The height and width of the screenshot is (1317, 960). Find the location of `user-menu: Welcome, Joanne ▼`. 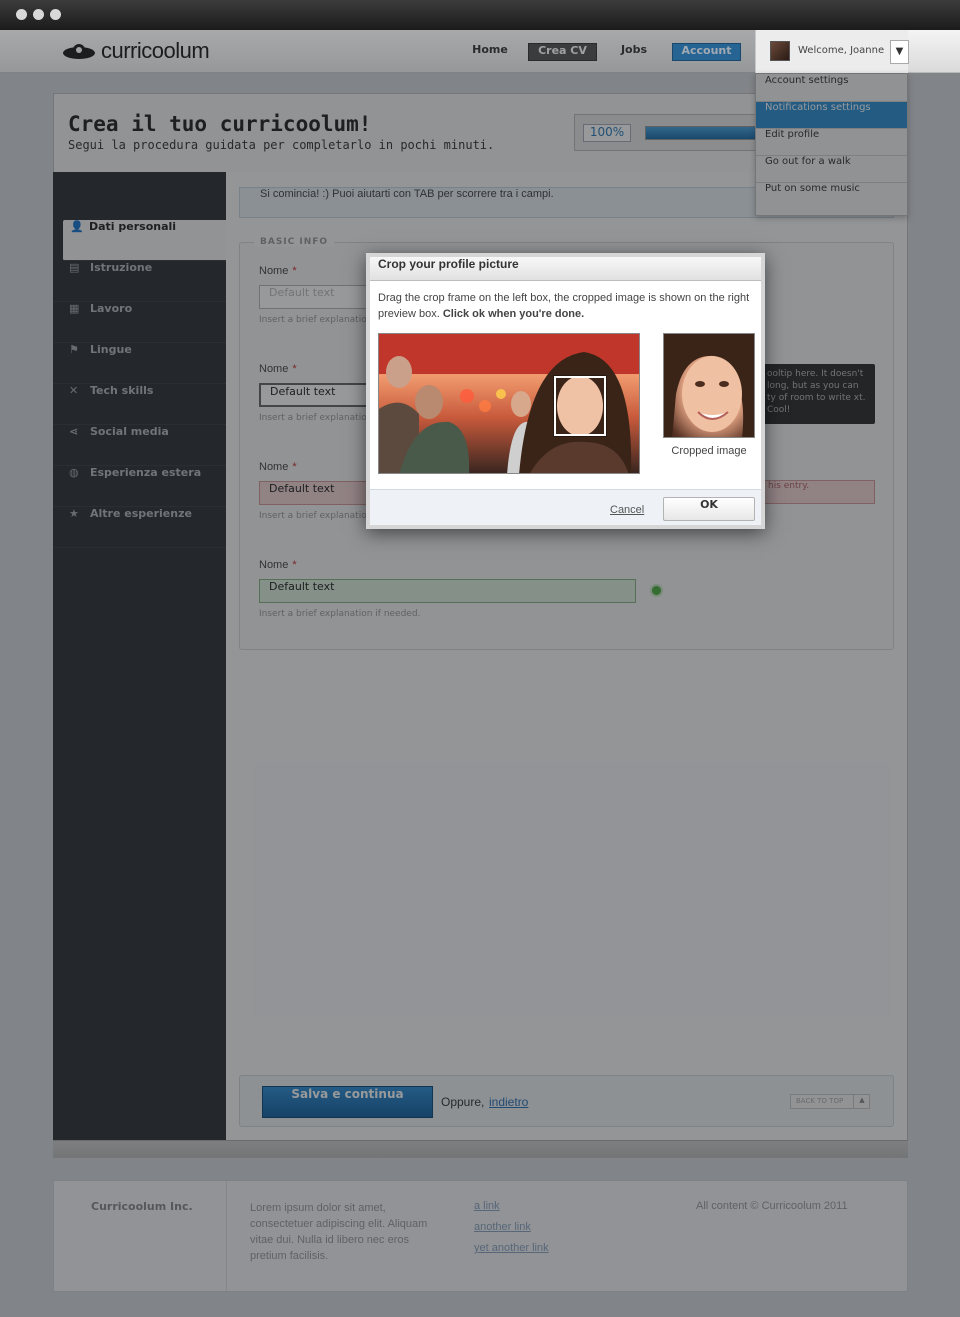

user-menu: Welcome, Joanne ▼ is located at coordinates (832, 51).